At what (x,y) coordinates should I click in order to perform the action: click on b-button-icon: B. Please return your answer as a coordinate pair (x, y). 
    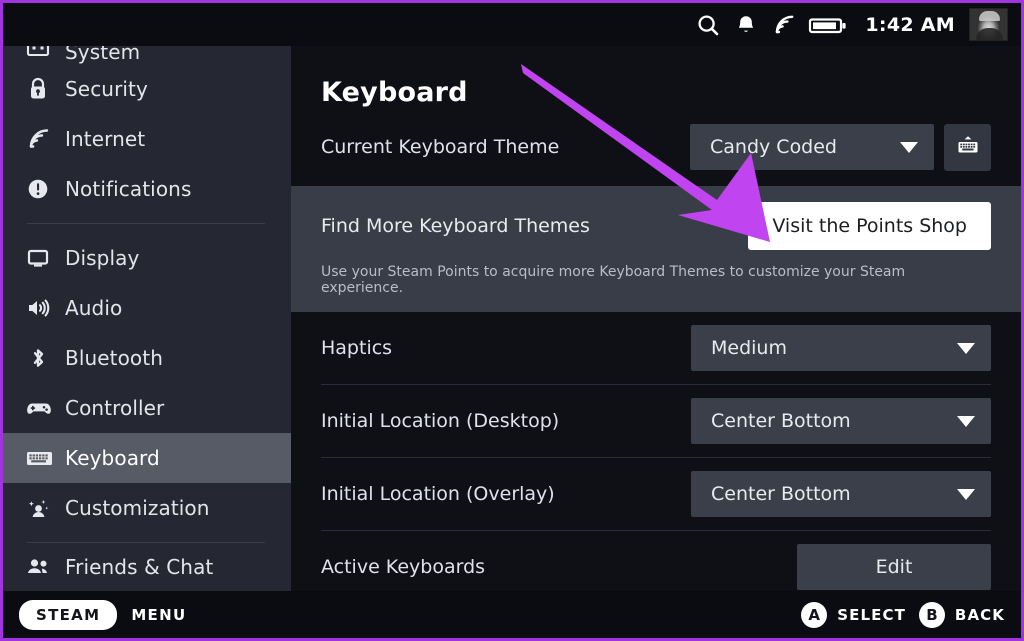
    Looking at the image, I should click on (931, 614).